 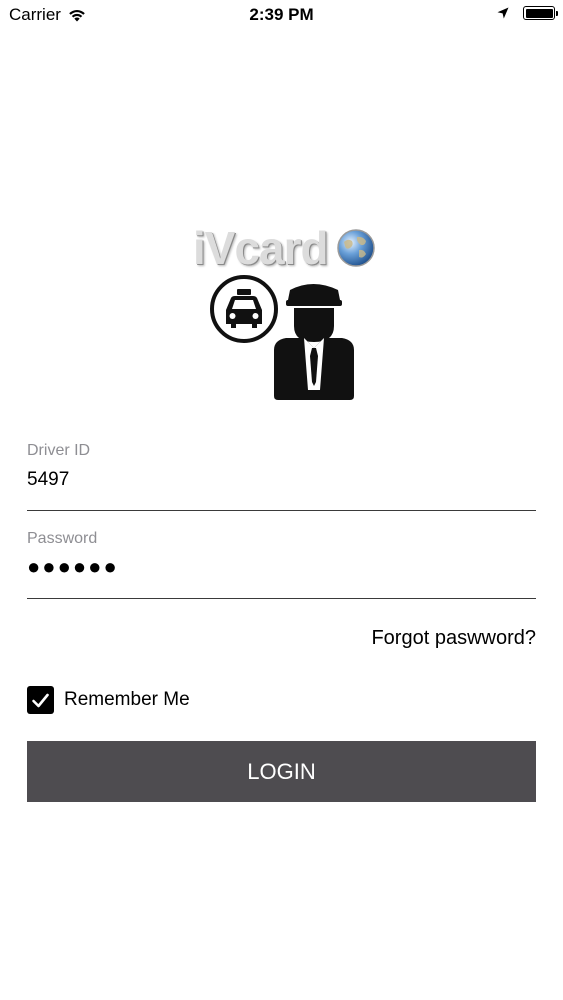 What do you see at coordinates (62, 538) in the screenshot?
I see `password-label: Password` at bounding box center [62, 538].